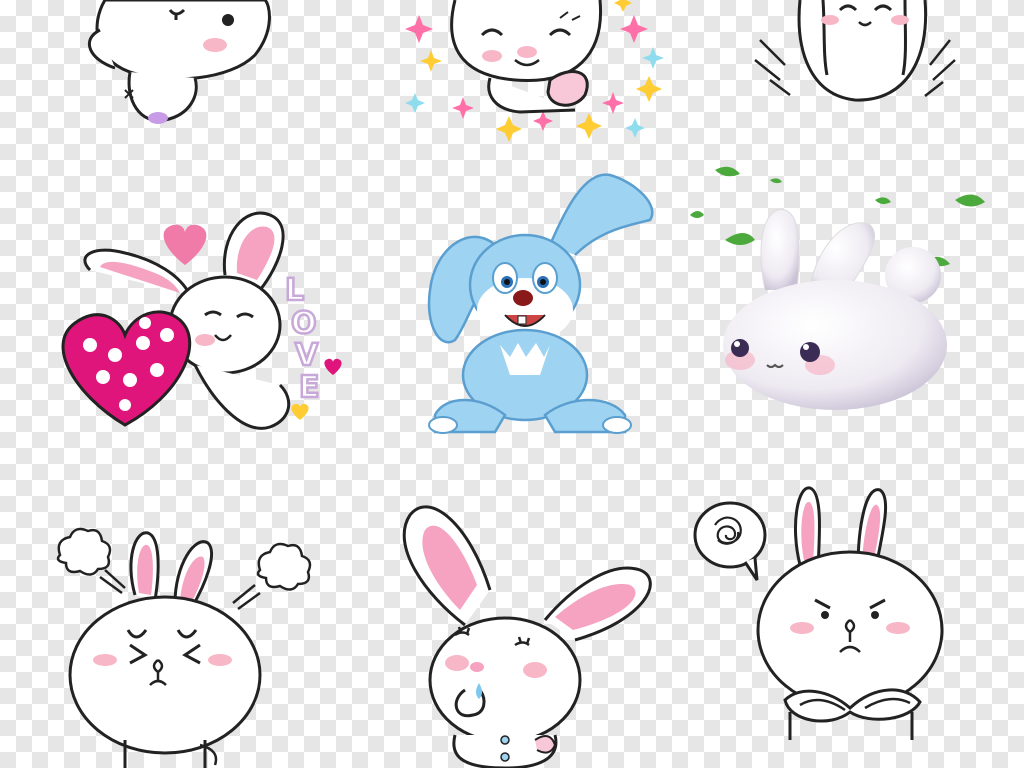 Image resolution: width=1024 pixels, height=768 pixels. I want to click on small-heart-icon, so click(185, 244).